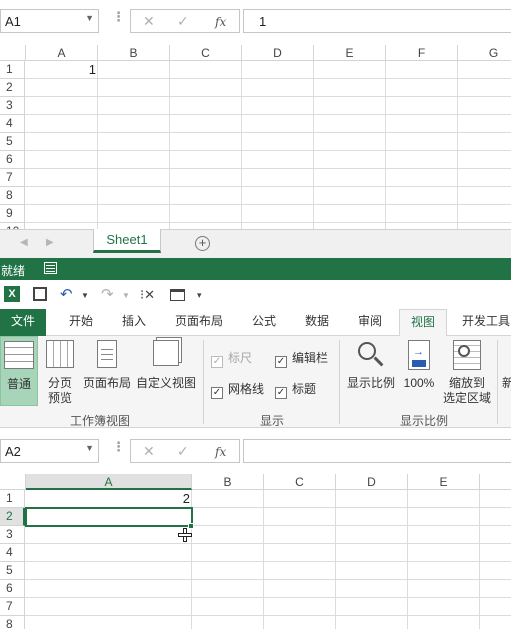 This screenshot has width=511, height=629. Describe the element at coordinates (50, 242) in the screenshot. I see `scroll-right-icon: ▶` at that location.